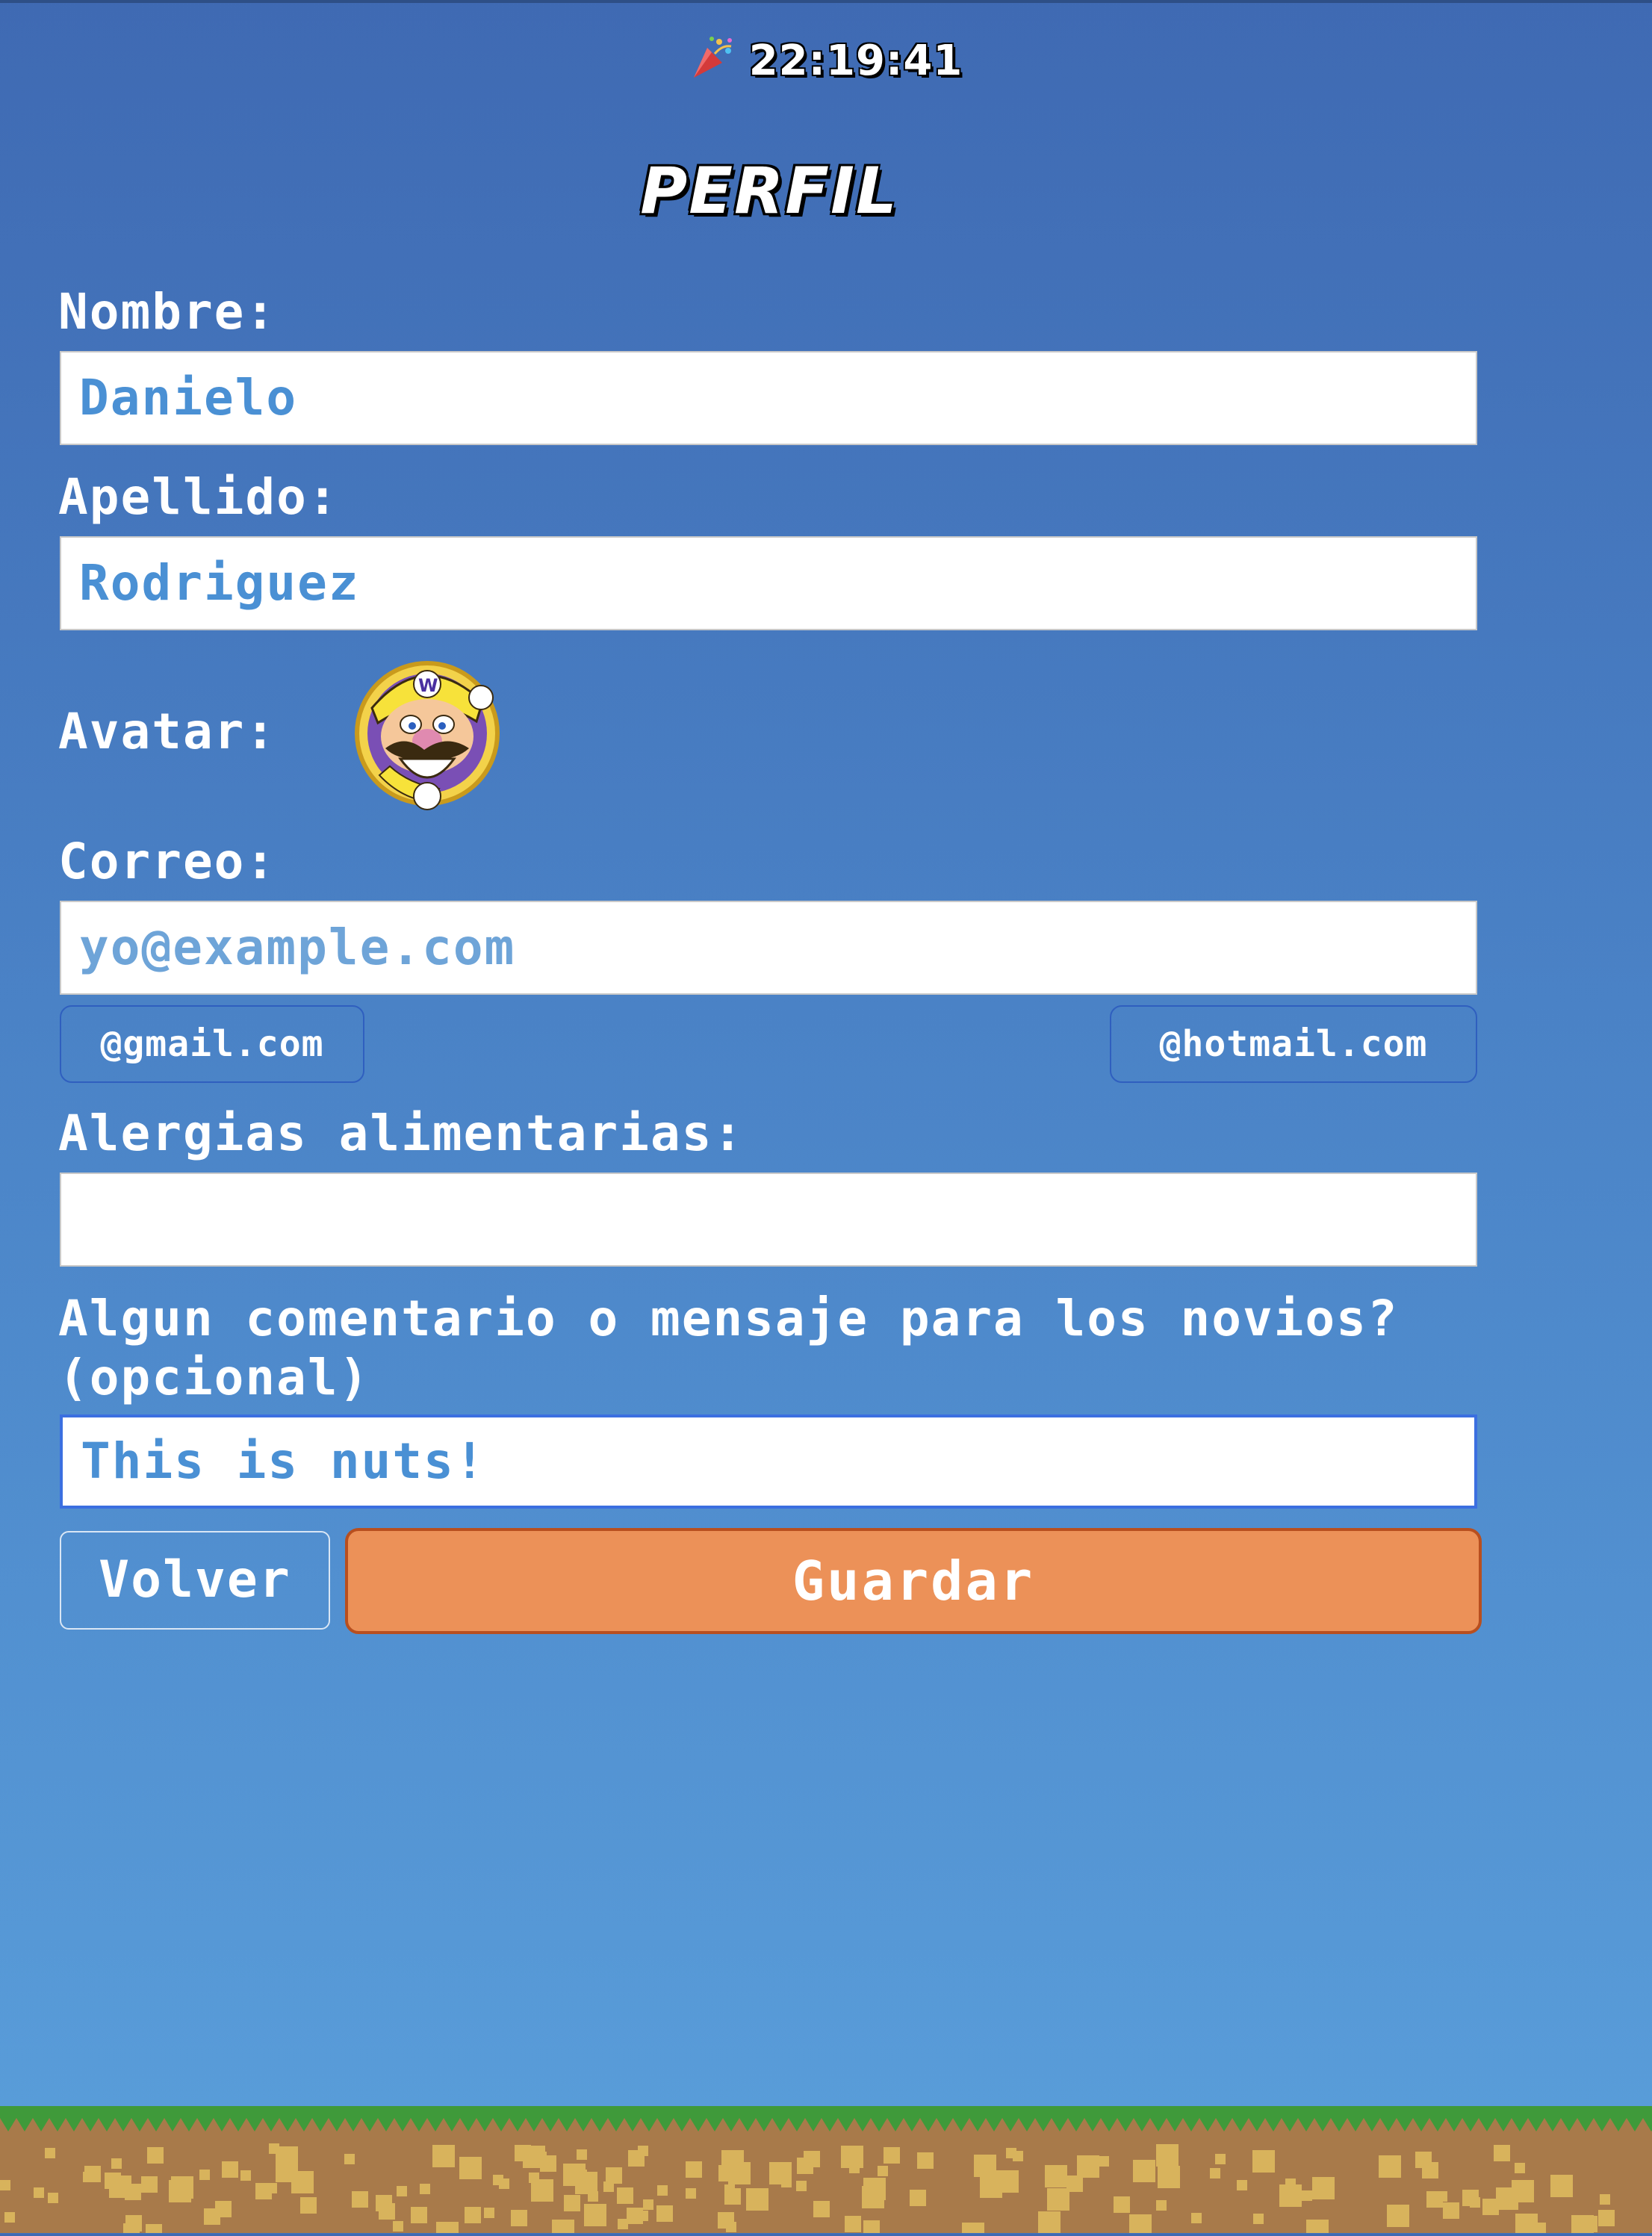 The height and width of the screenshot is (2236, 1652). Describe the element at coordinates (425, 732) in the screenshot. I see `wario-avatar-icon: W` at that location.